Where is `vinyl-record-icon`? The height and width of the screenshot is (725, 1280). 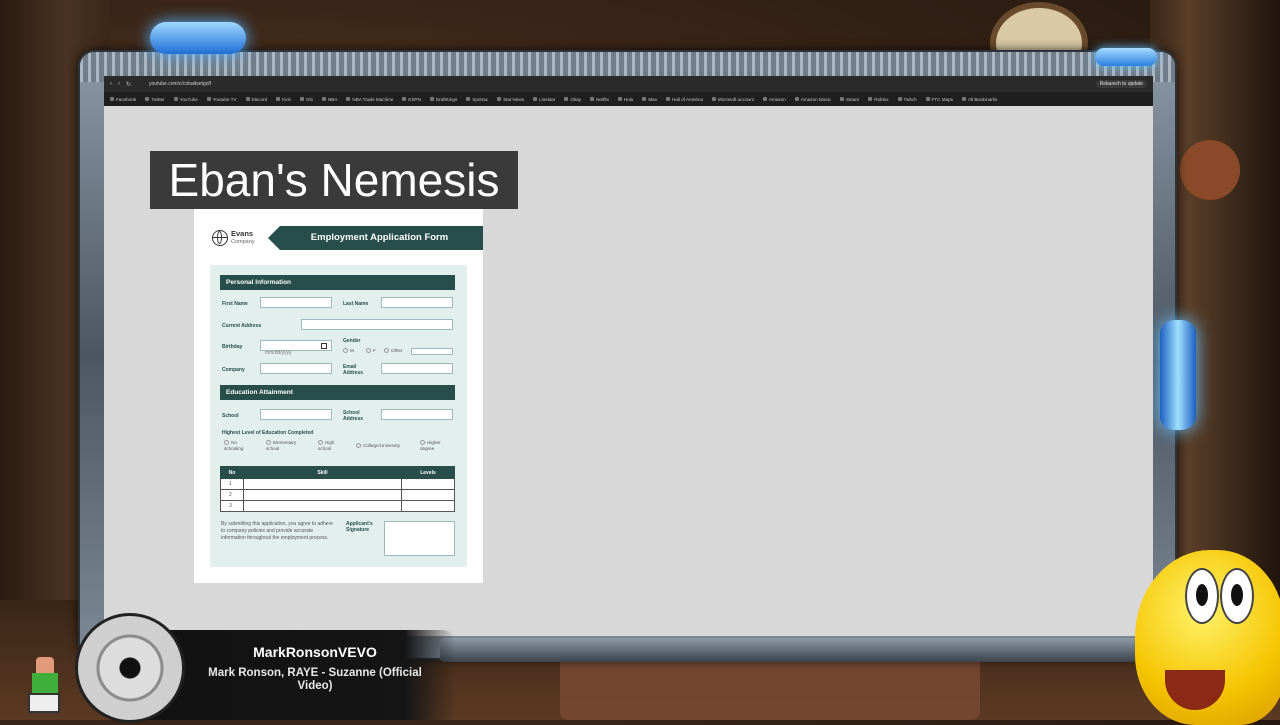
vinyl-record-icon is located at coordinates (130, 668).